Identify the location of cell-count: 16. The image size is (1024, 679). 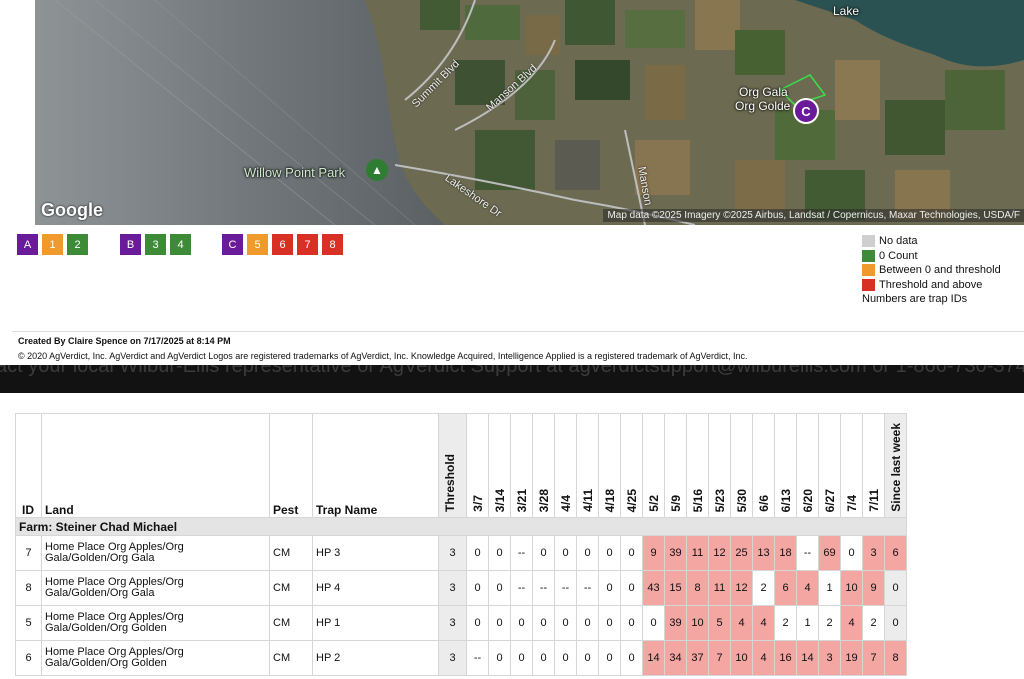
(785, 658).